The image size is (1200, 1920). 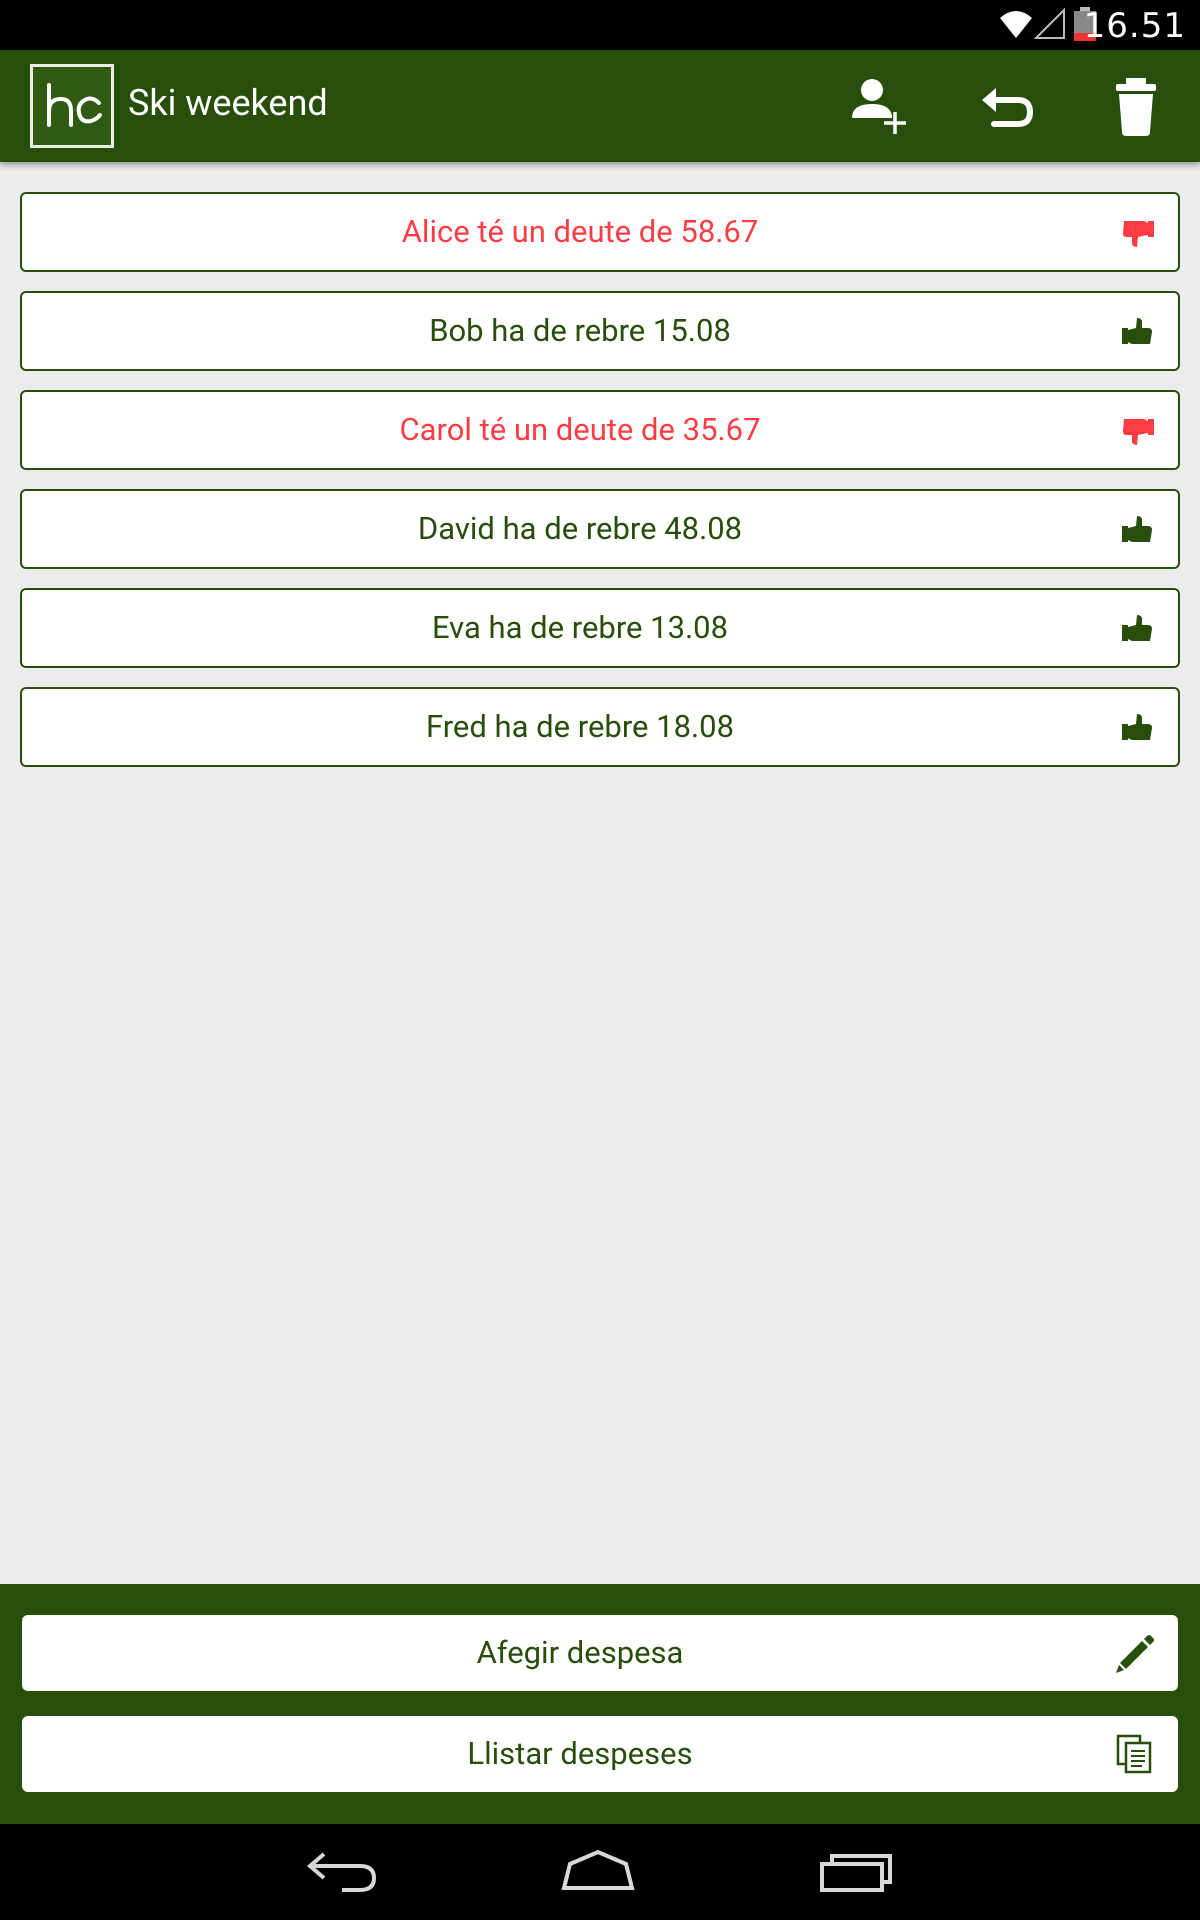 I want to click on delete-button, so click(x=1136, y=106).